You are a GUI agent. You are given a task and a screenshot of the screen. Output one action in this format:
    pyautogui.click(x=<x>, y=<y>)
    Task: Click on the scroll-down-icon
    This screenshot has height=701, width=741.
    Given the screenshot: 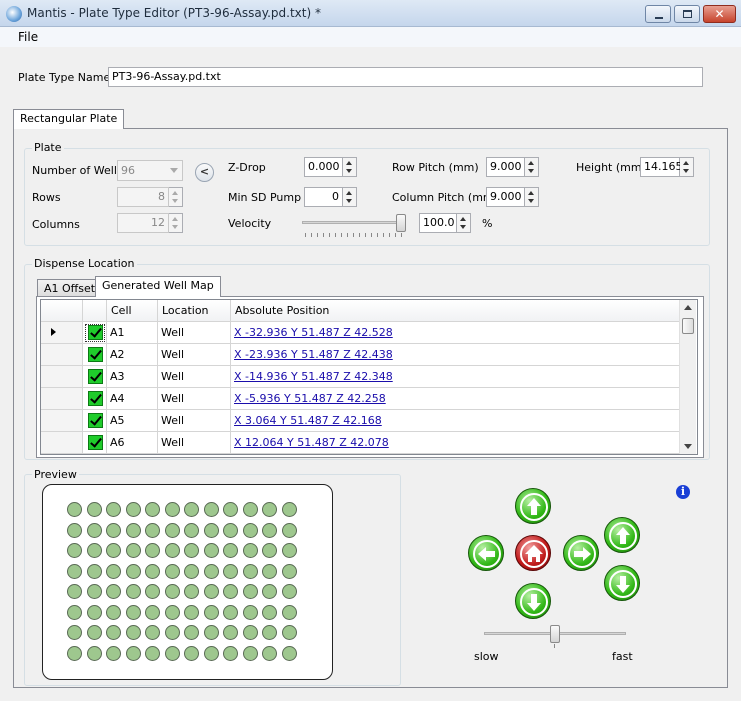 What is the action you would take?
    pyautogui.click(x=688, y=446)
    